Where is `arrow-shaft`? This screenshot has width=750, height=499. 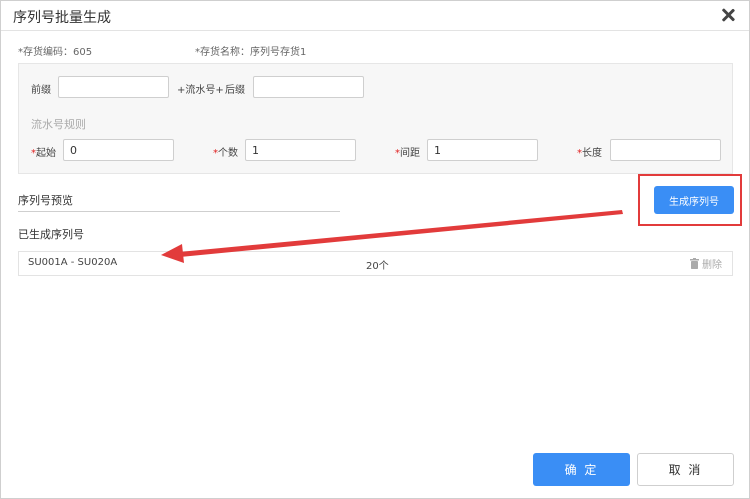
arrow-shaft is located at coordinates (401, 233).